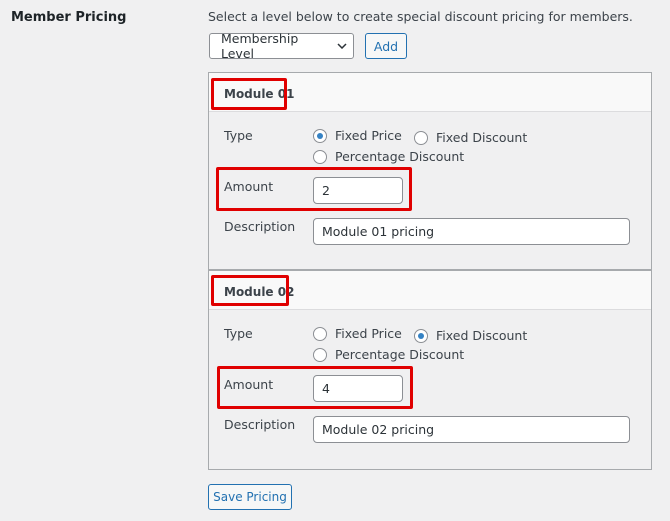 This screenshot has width=670, height=521. What do you see at coordinates (430, 92) in the screenshot?
I see `module-header: Module 01` at bounding box center [430, 92].